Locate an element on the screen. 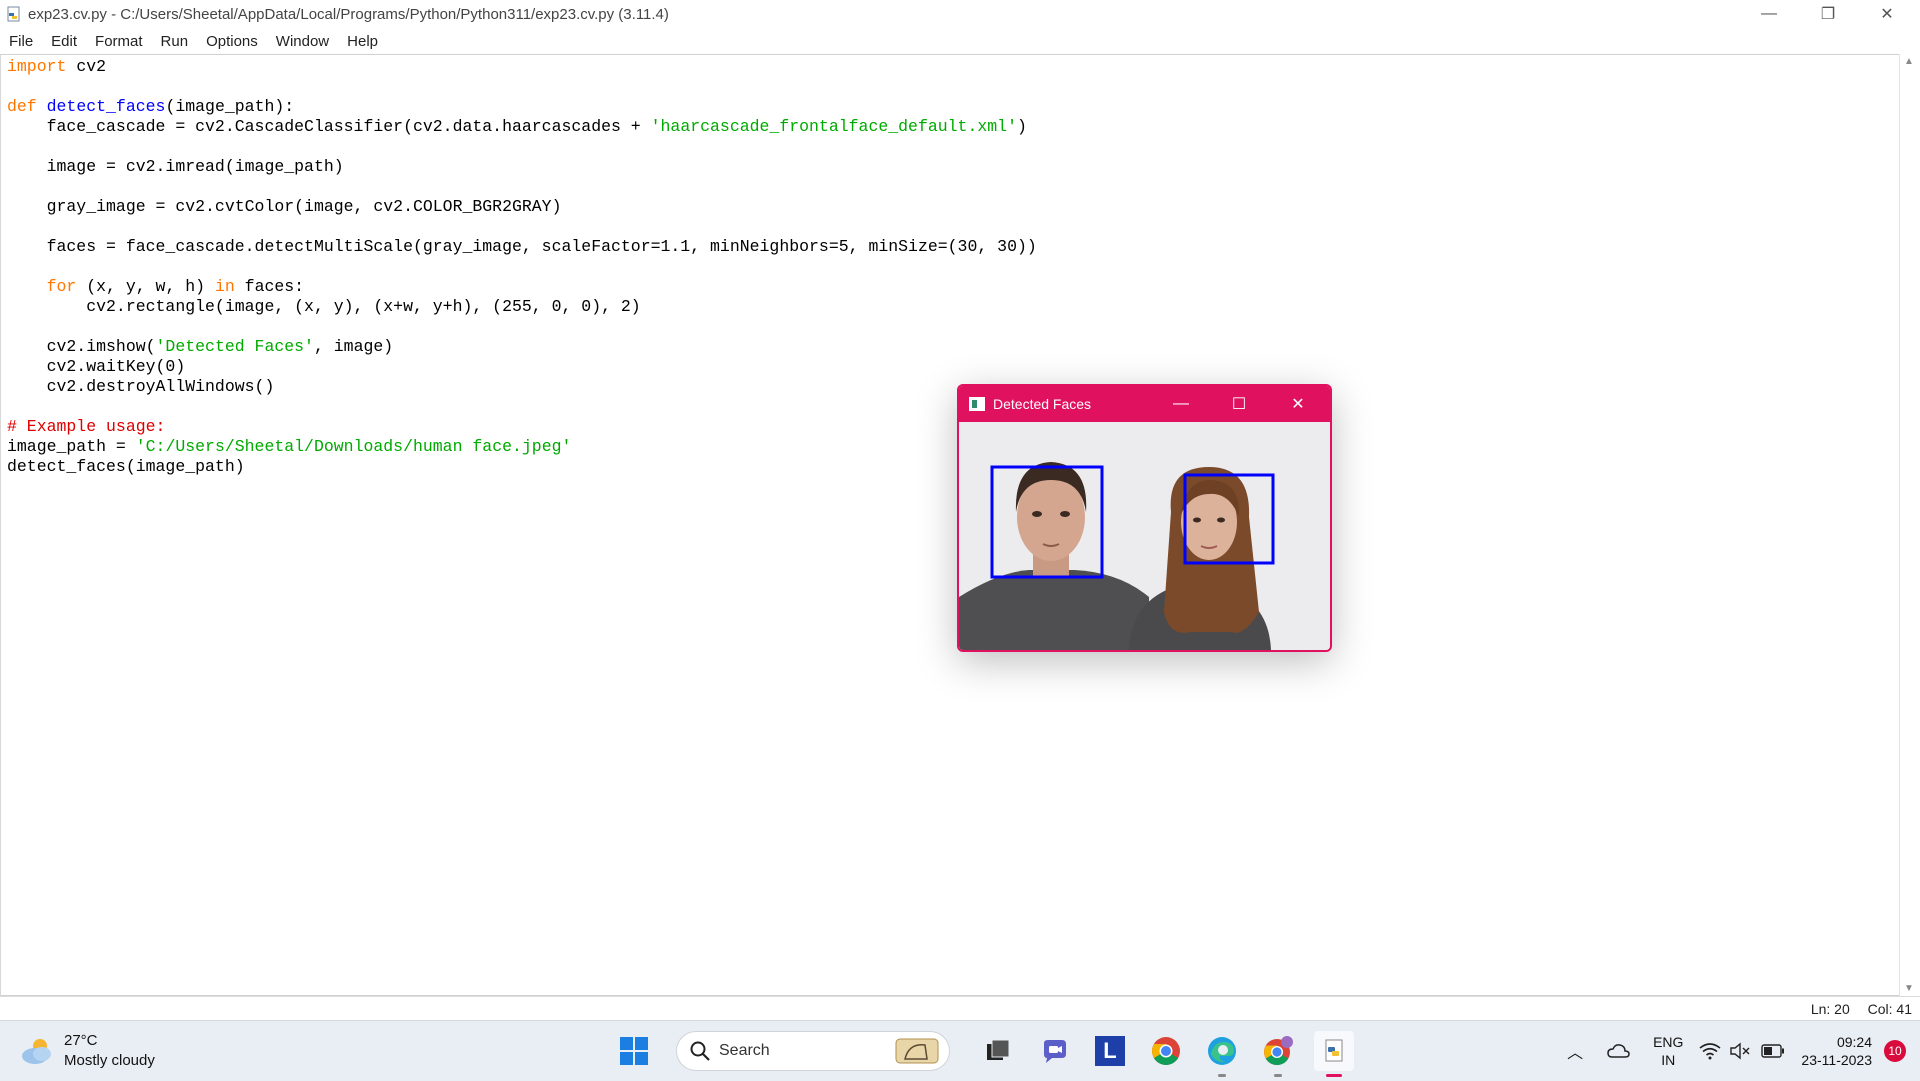 The width and height of the screenshot is (1920, 1081). code-token: image = cv2.imread(image_path) is located at coordinates (175, 166).